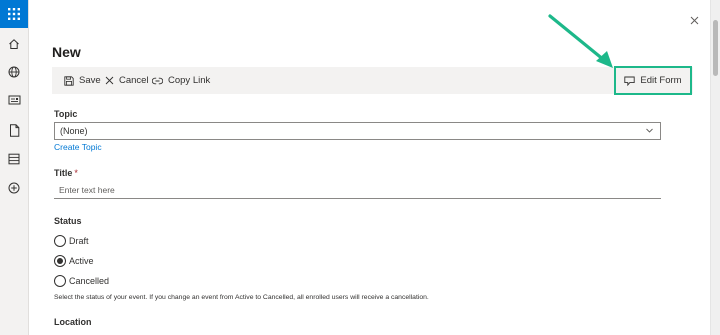 This screenshot has width=720, height=335. I want to click on close-icon, so click(694, 20).